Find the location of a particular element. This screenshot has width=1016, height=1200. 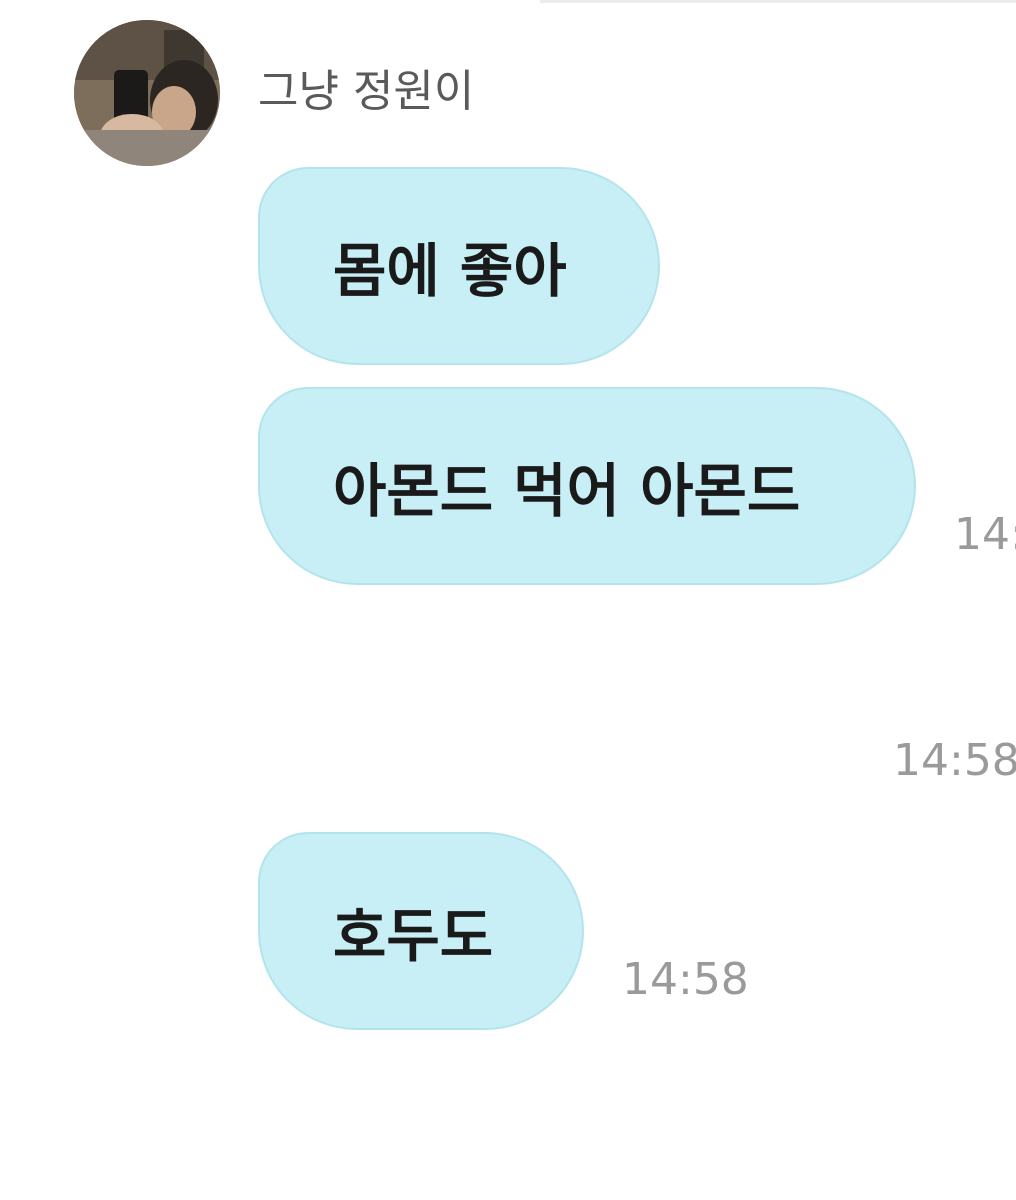

message-bubble: 몸에 좋아 is located at coordinates (459, 266).